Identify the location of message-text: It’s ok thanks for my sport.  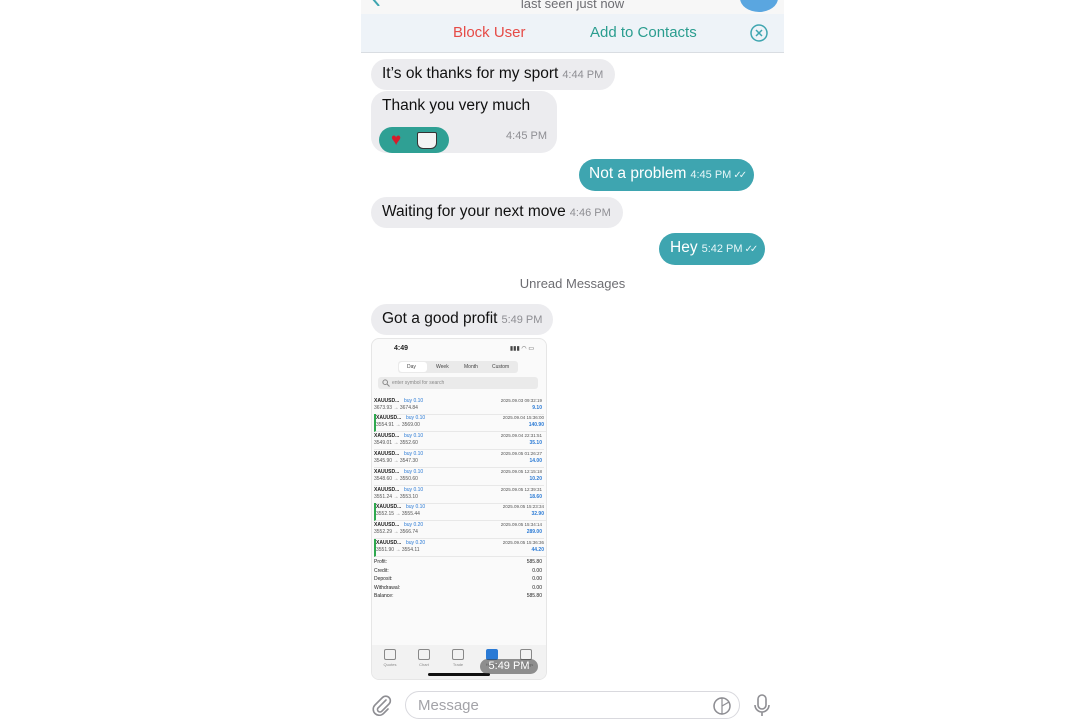
(470, 73).